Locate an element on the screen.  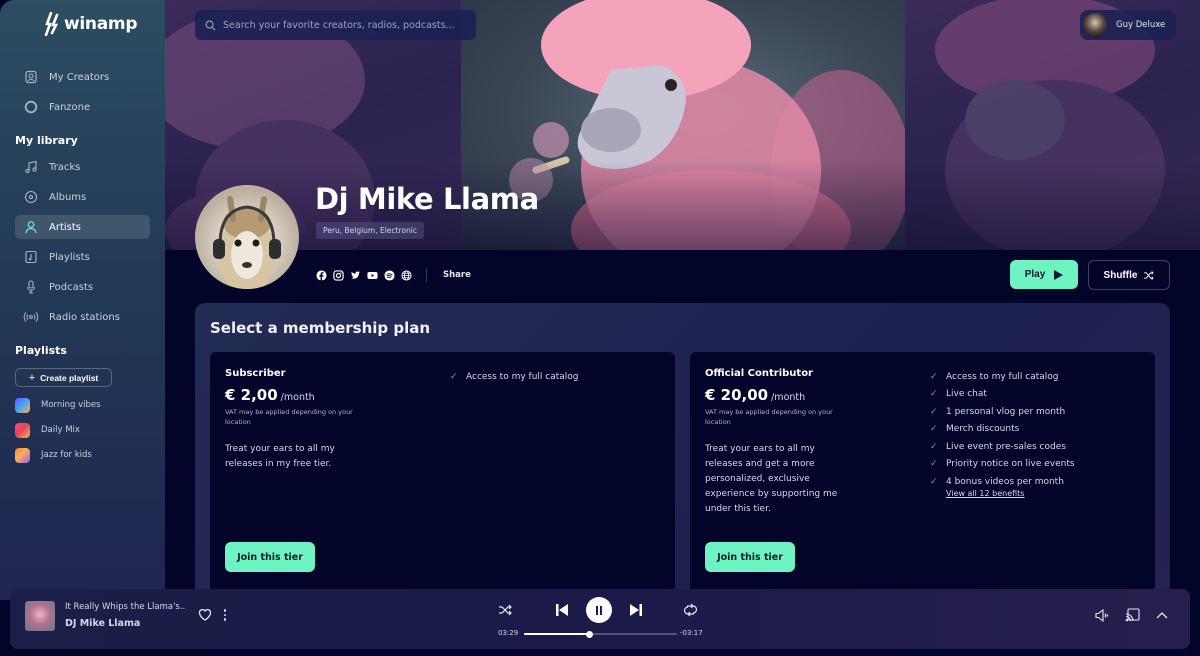
sidebar-item-albums: Albums is located at coordinates (82, 197).